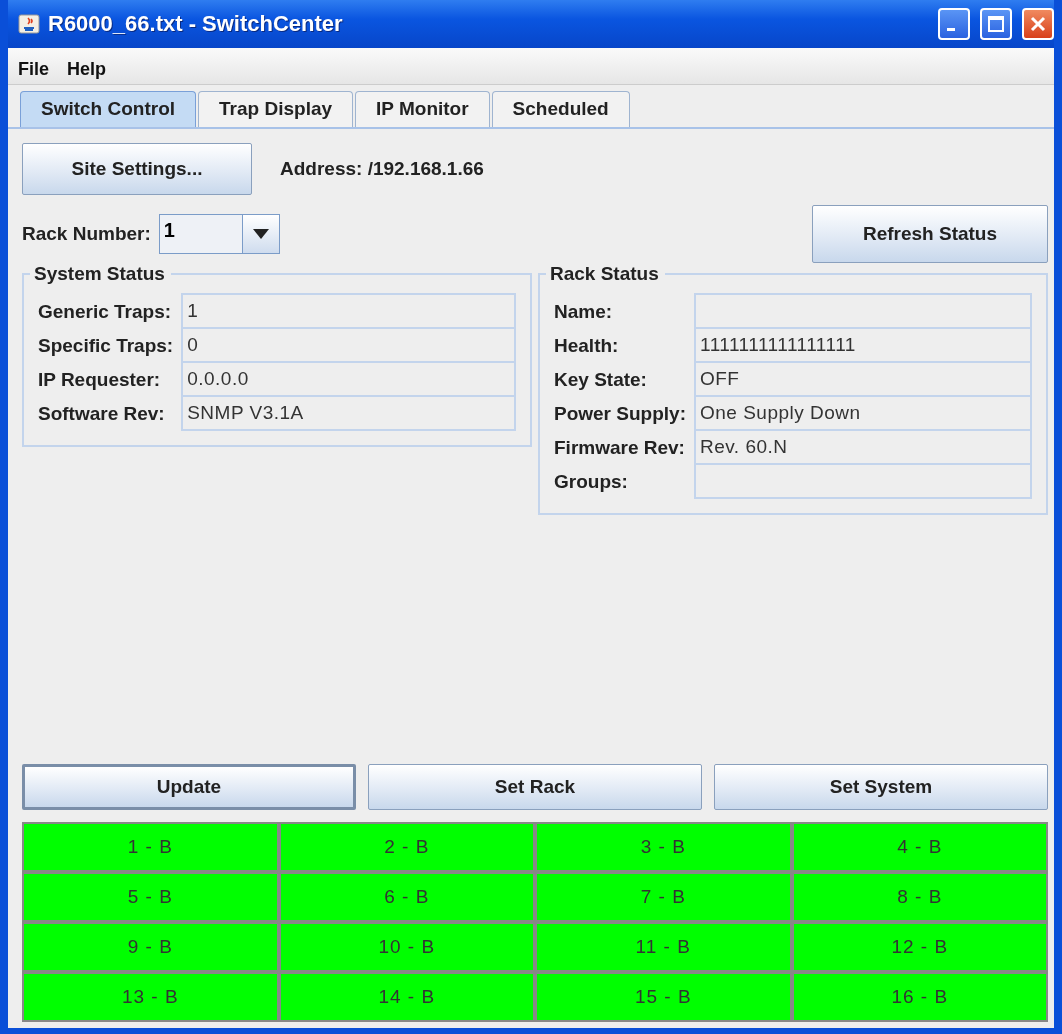 The image size is (1062, 1034). What do you see at coordinates (406, 897) in the screenshot?
I see `switch-status-cell: 6 - B` at bounding box center [406, 897].